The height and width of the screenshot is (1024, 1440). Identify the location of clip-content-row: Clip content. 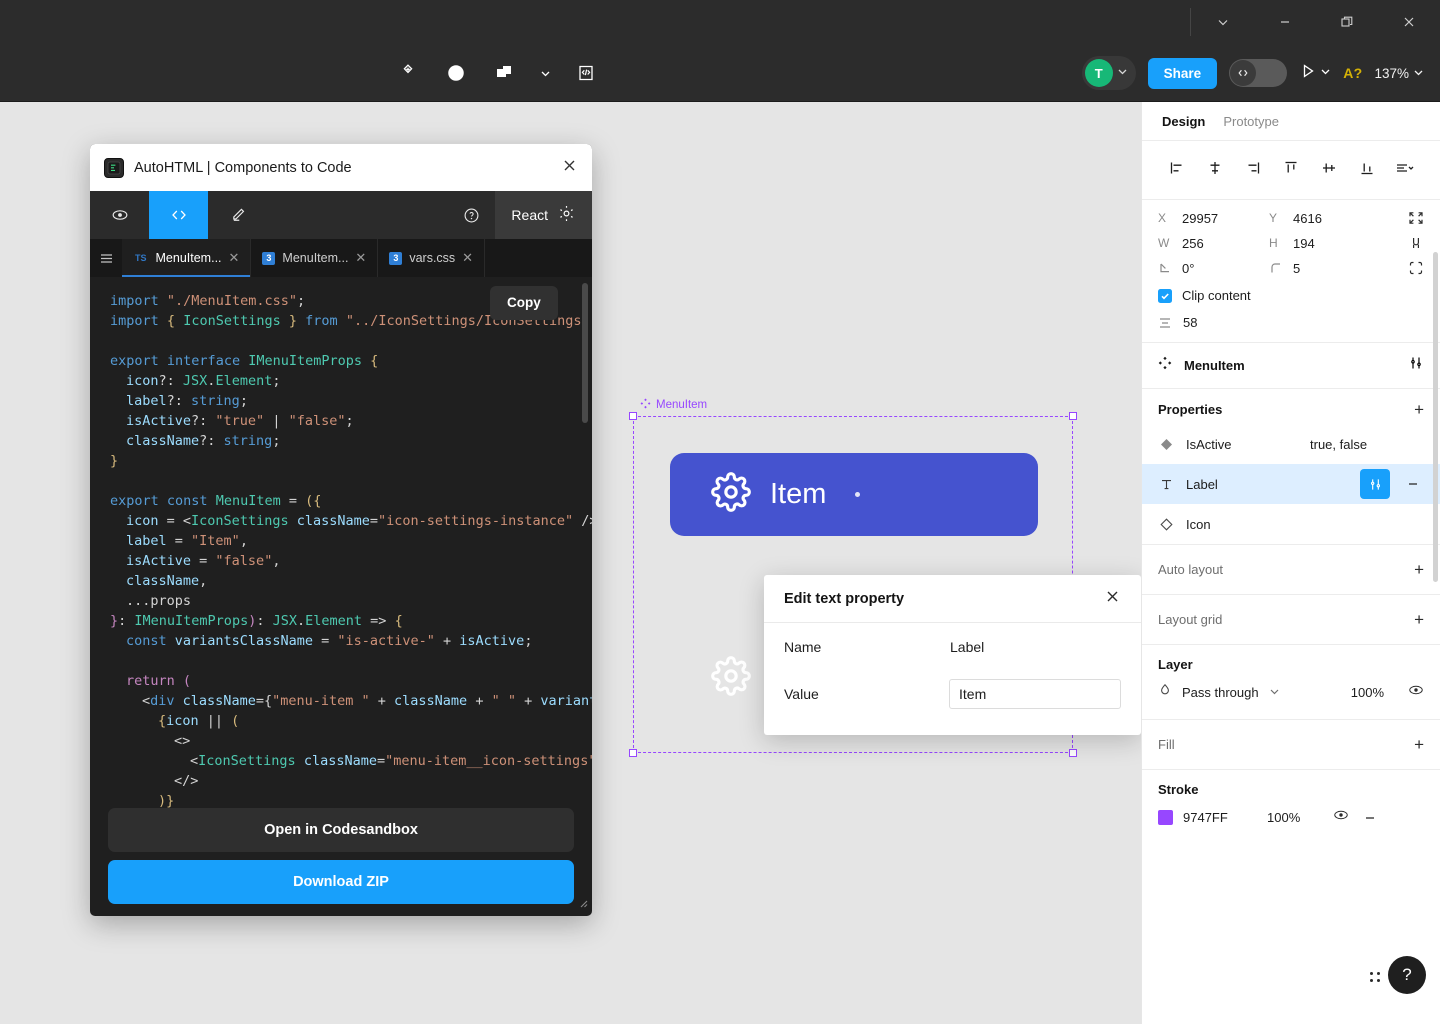
(1291, 295).